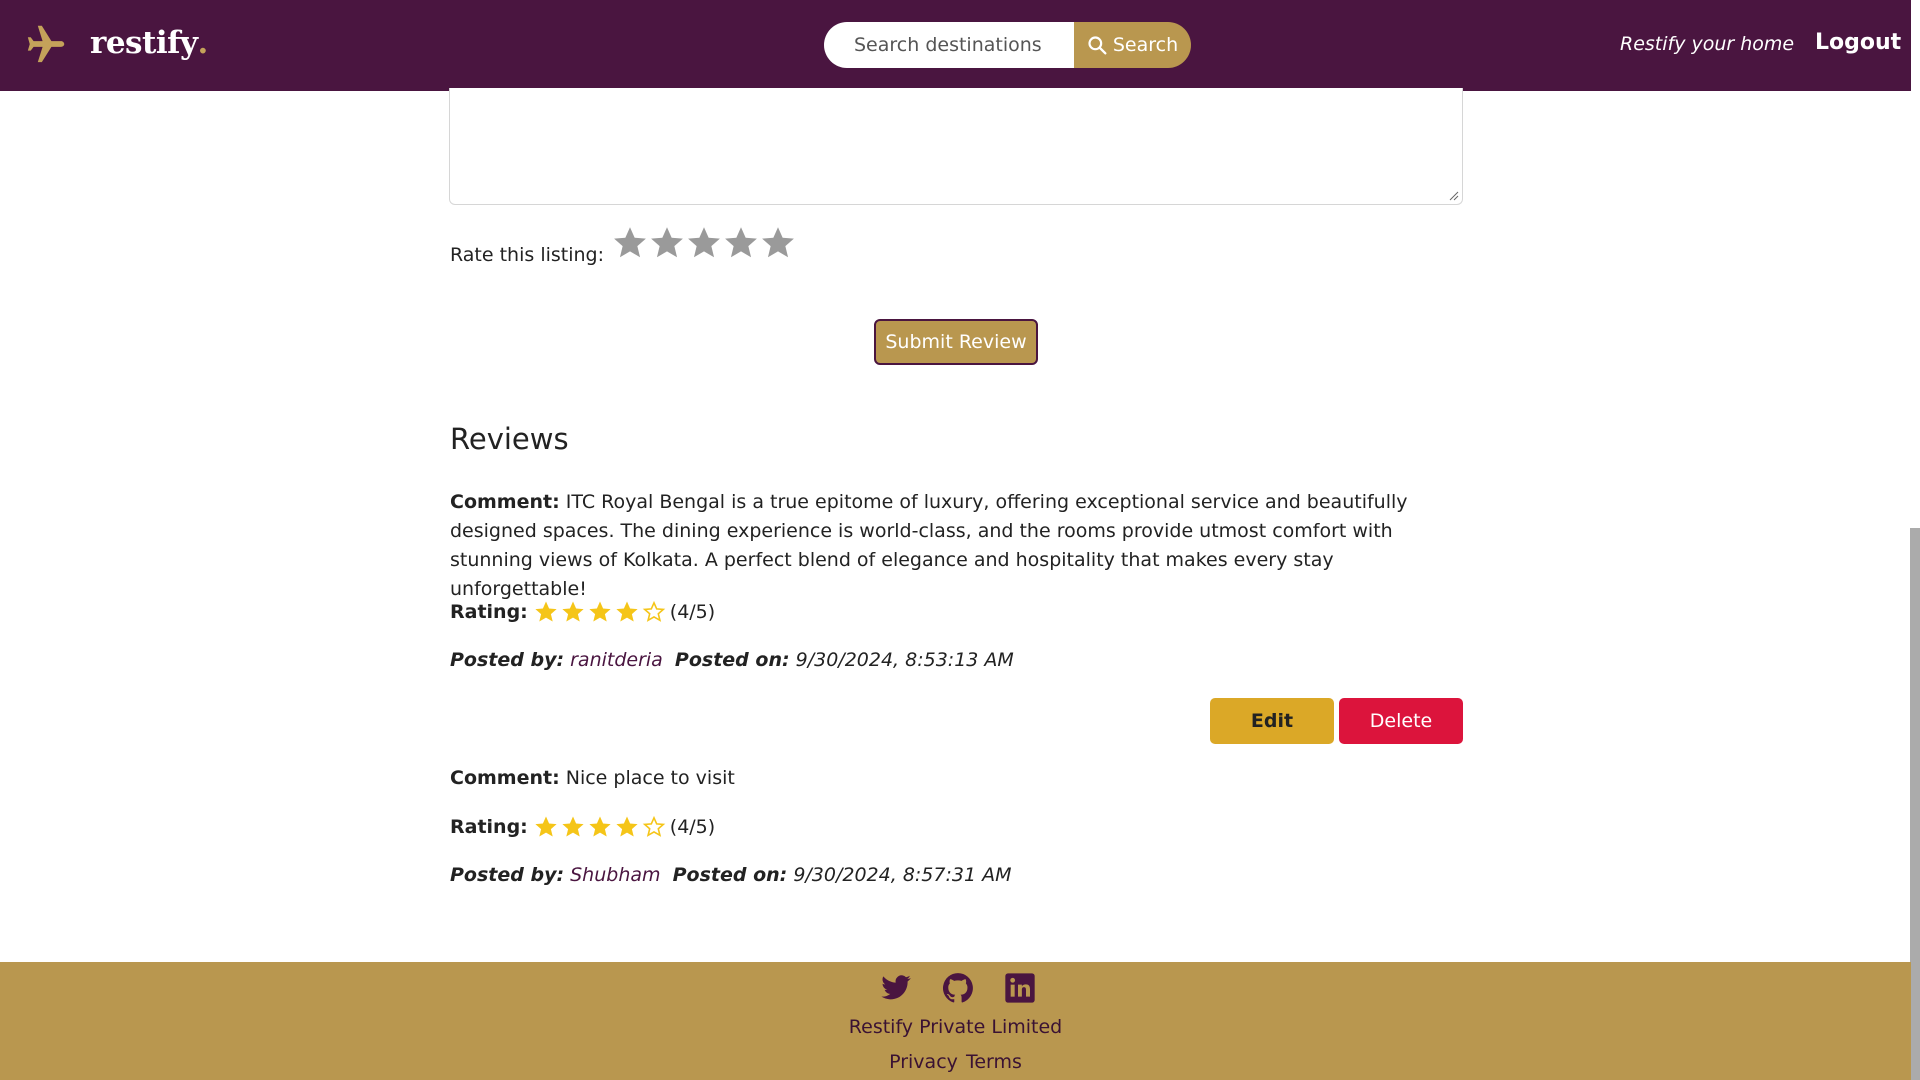 The width and height of the screenshot is (1920, 1080). Describe the element at coordinates (615, 875) in the screenshot. I see `review-2-author: Shubham` at that location.